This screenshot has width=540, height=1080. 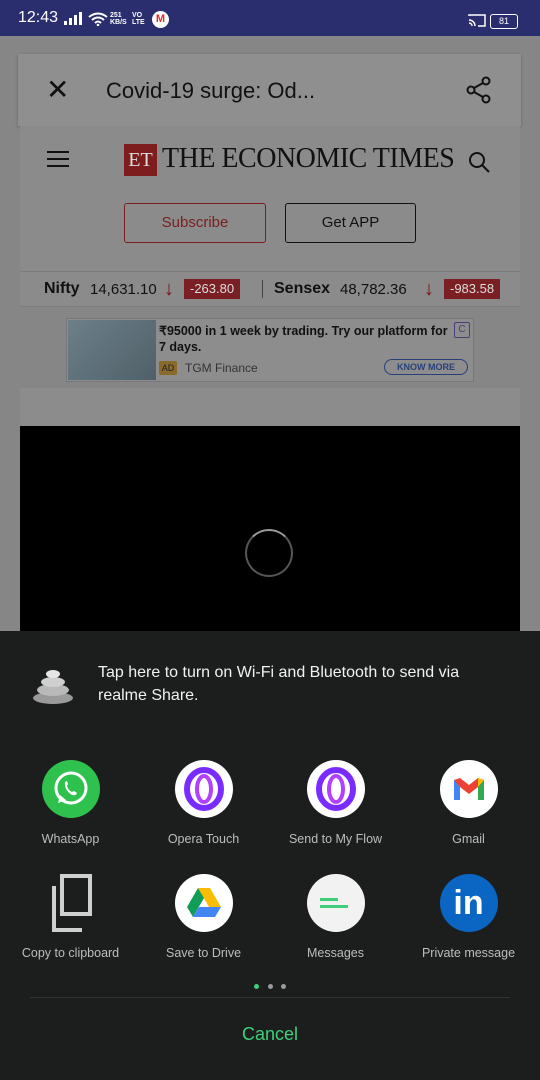 What do you see at coordinates (270, 997) in the screenshot?
I see `divider` at bounding box center [270, 997].